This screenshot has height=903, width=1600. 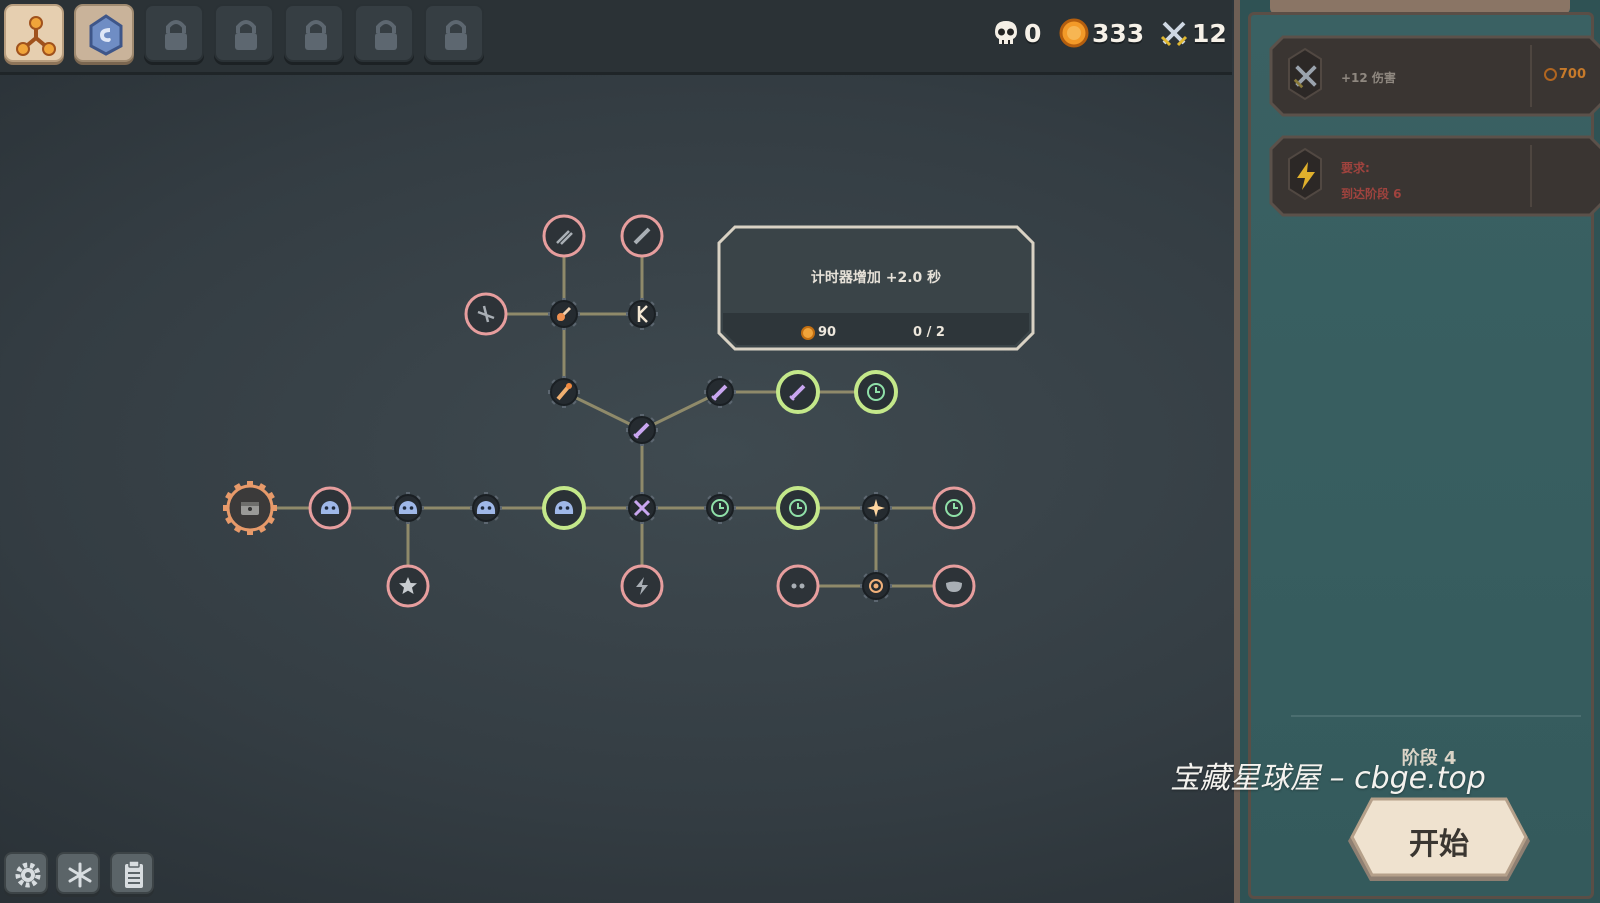 I want to click on card-damage-cost: 700, so click(x=1564, y=74).